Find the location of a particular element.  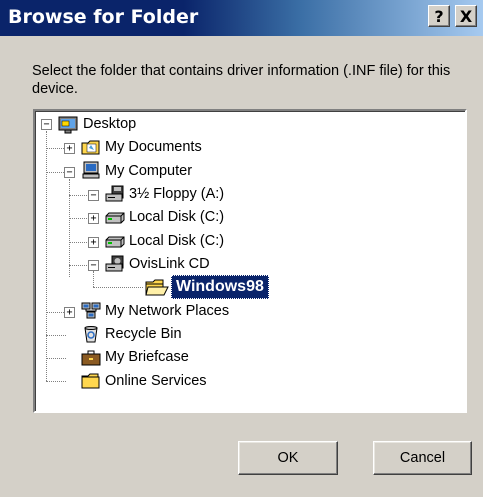

desktop-icon is located at coordinates (68, 125).